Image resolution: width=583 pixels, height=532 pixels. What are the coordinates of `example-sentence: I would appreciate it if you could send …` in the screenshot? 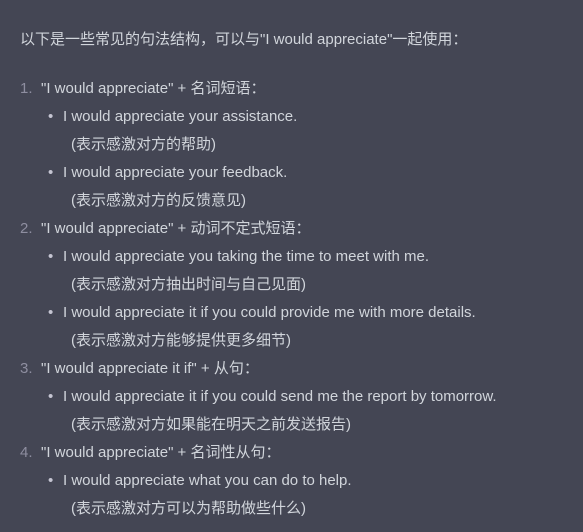 It's located at (280, 396).